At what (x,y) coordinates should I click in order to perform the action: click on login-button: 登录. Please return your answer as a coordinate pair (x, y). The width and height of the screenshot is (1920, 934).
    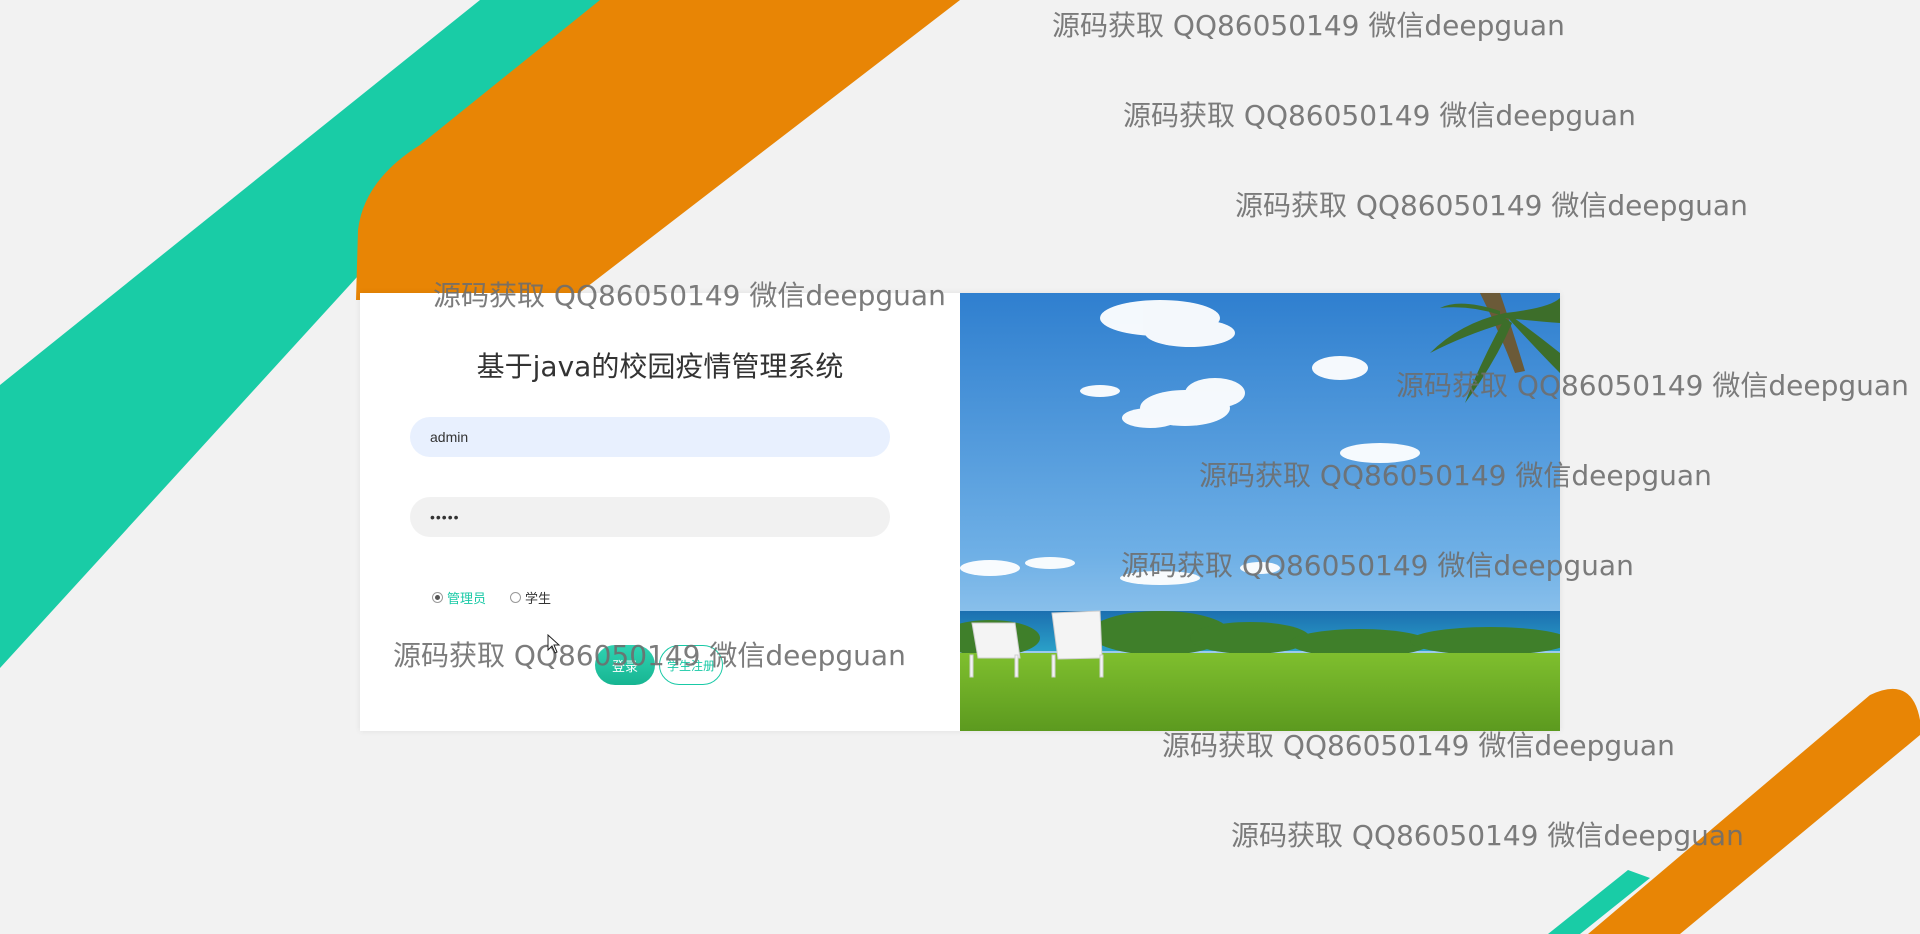
    Looking at the image, I should click on (625, 665).